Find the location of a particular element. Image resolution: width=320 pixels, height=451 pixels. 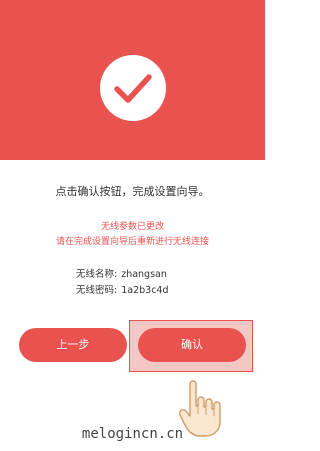

wireless-password-value: 1a2b3c4d is located at coordinates (145, 290).